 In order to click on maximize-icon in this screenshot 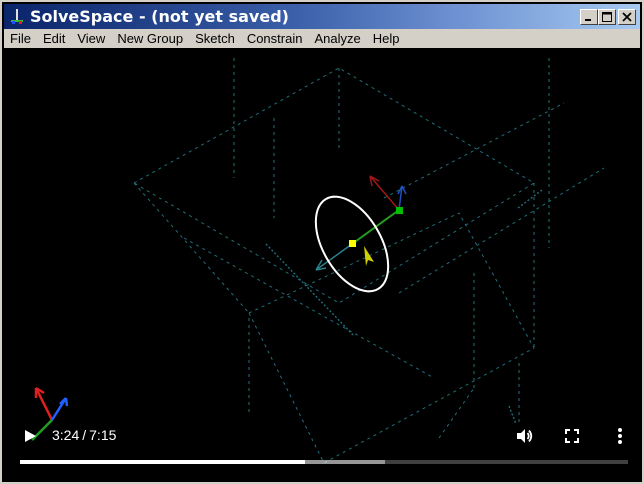, I will do `click(607, 17)`.